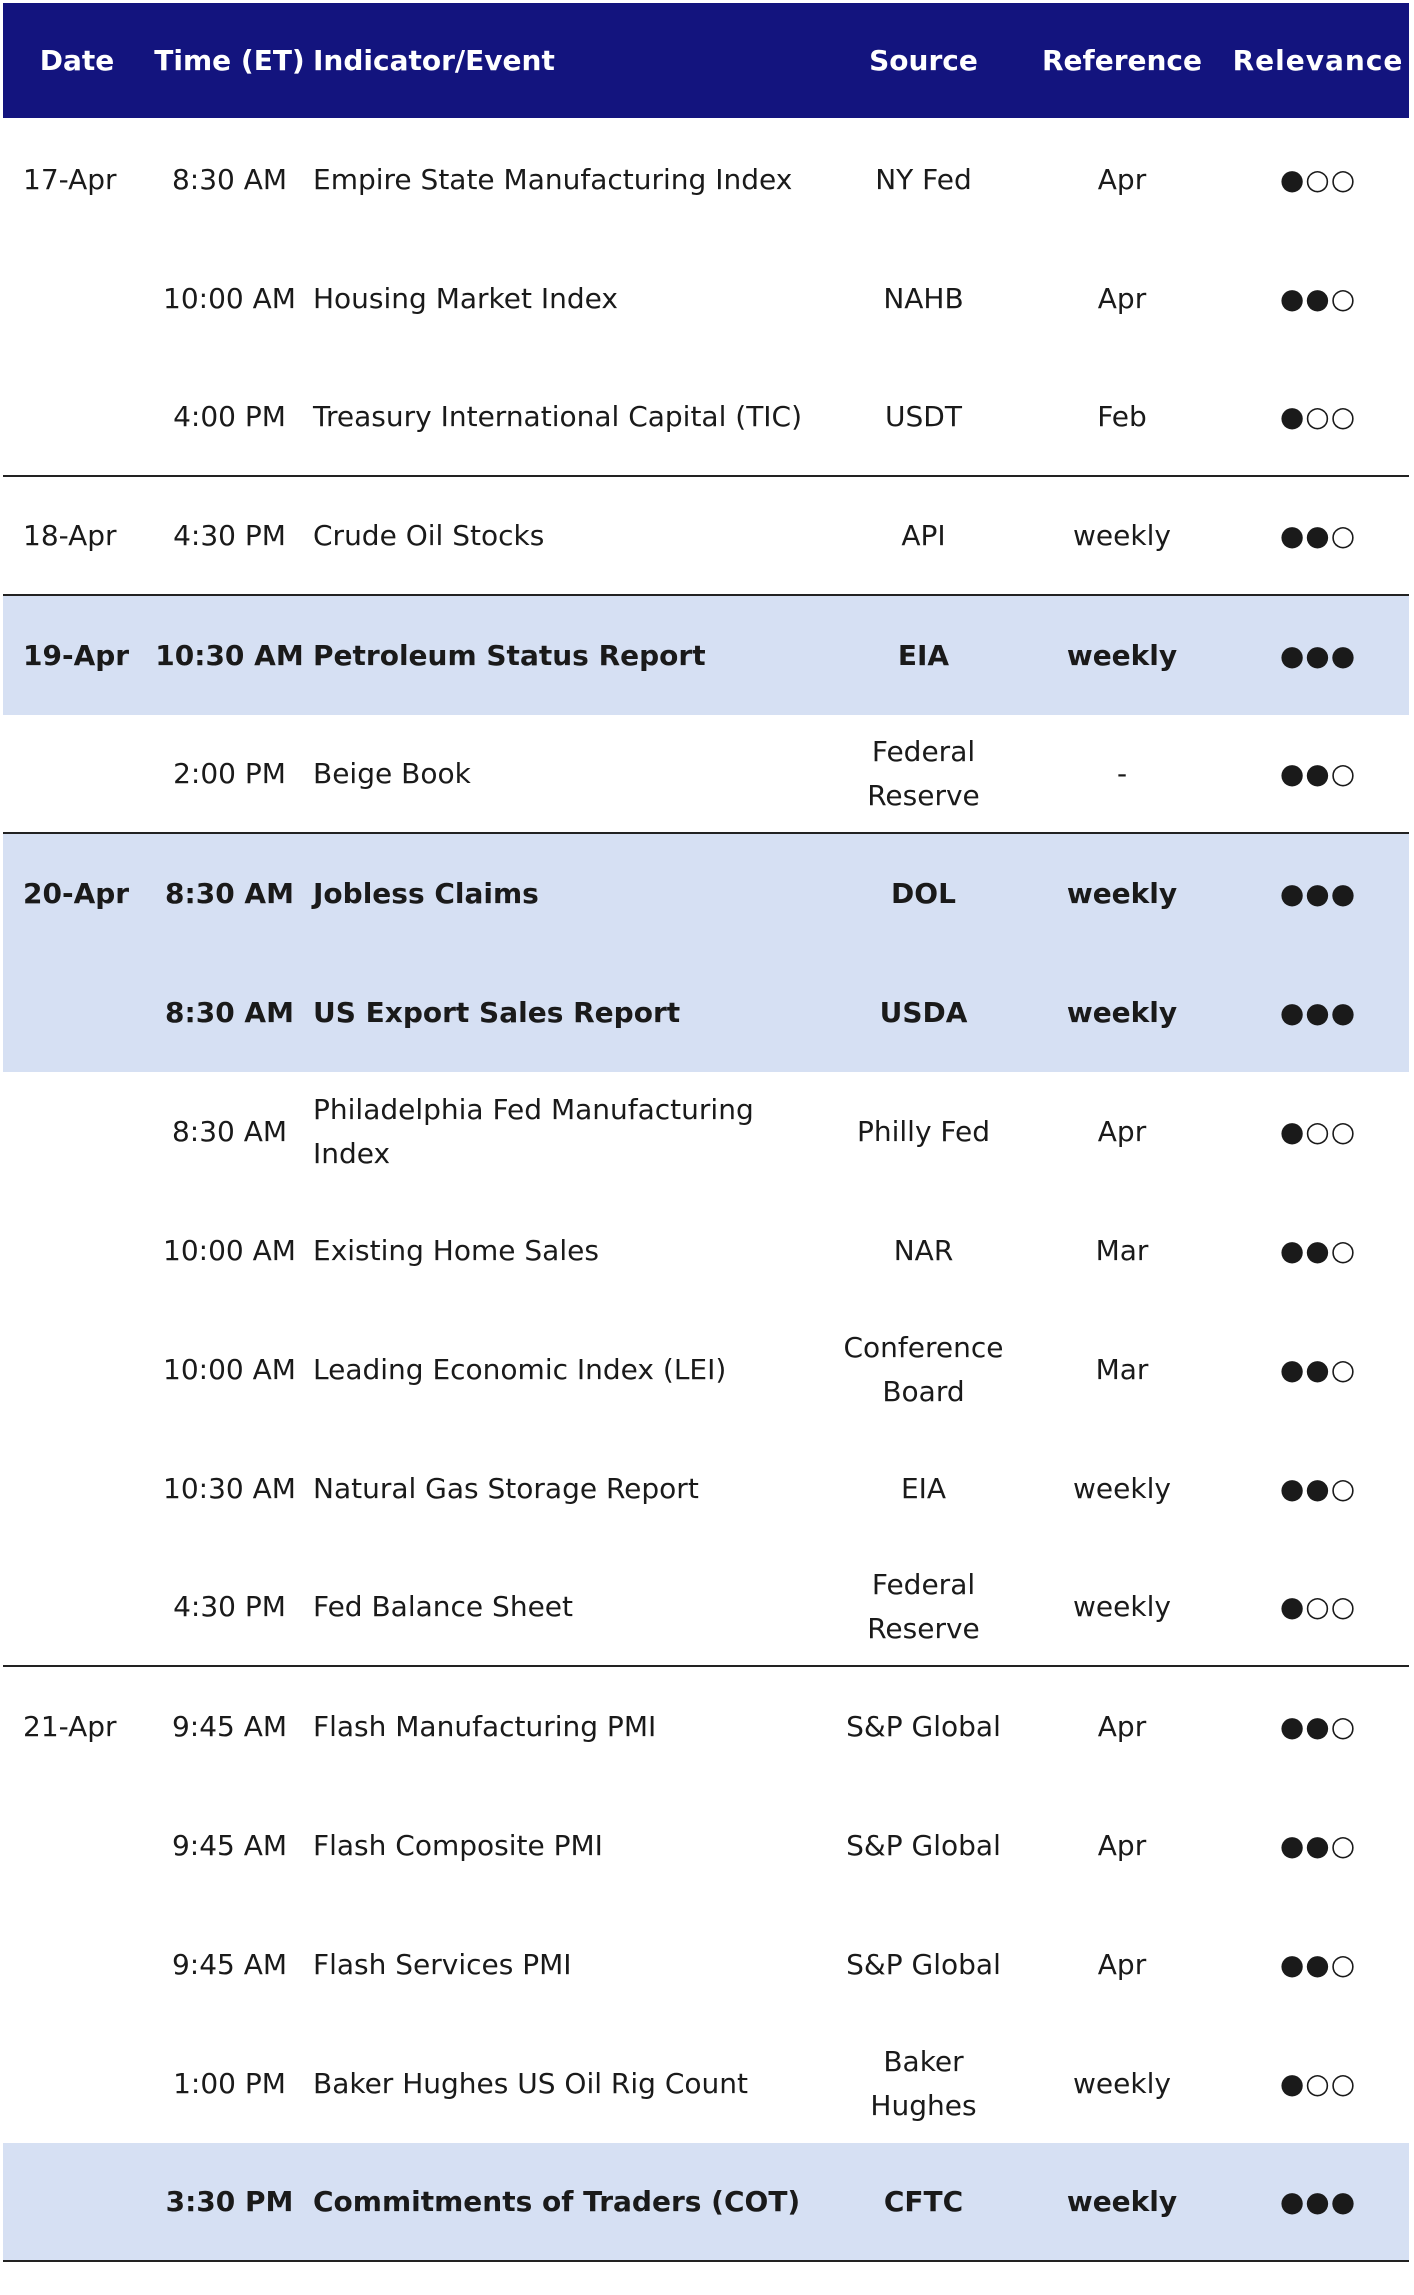  I want to click on row-source: USDT, so click(923, 416).